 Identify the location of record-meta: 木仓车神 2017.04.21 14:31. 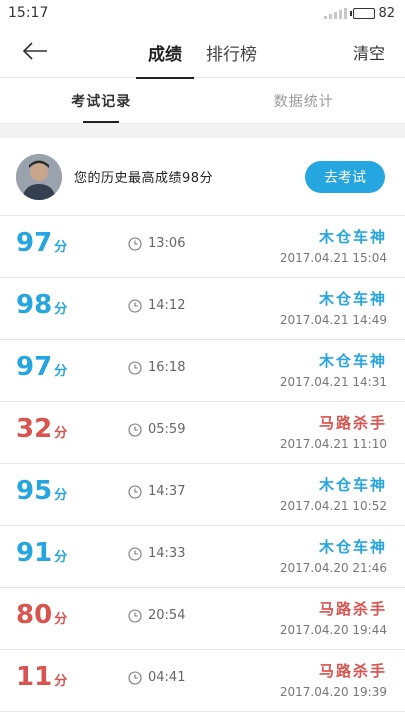
(333, 369).